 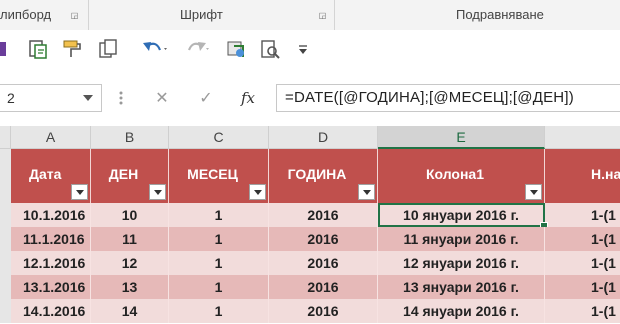 I want to click on quick-access-toolbar, so click(x=310, y=49).